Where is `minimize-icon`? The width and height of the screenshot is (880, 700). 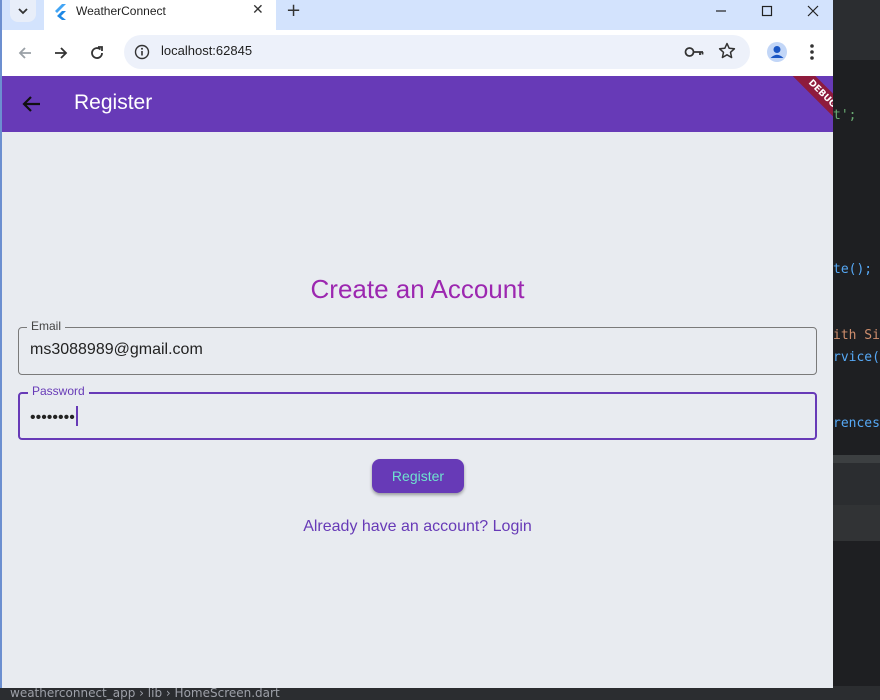
minimize-icon is located at coordinates (721, 11).